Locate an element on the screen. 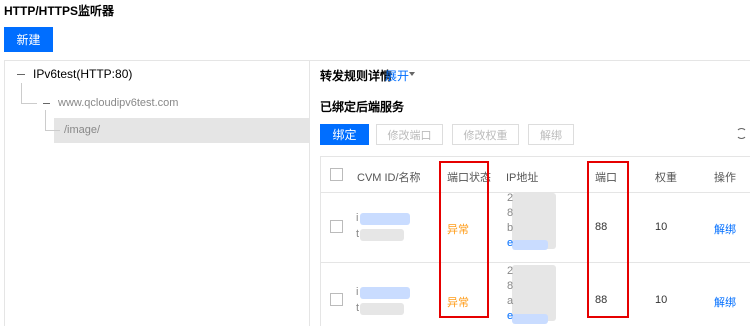 The image size is (750, 326). page-title: HTTP/HTTPS监听器 is located at coordinates (59, 11).